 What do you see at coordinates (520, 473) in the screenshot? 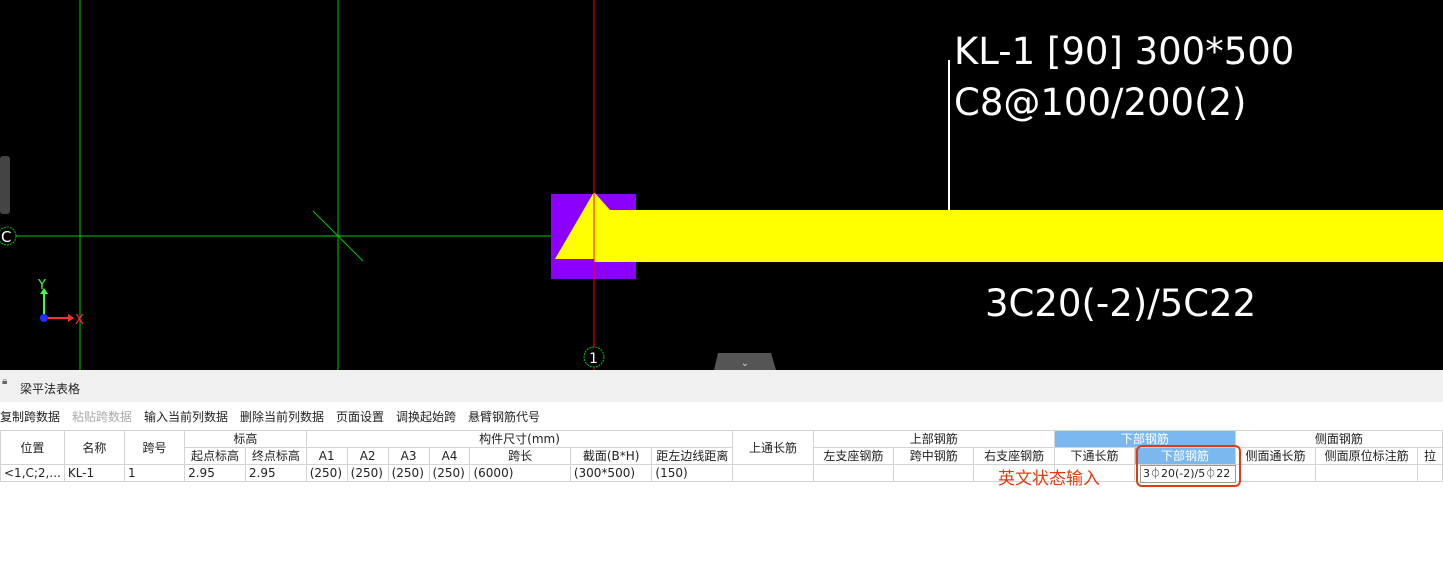
I see `cell-span-length: (6000)` at bounding box center [520, 473].